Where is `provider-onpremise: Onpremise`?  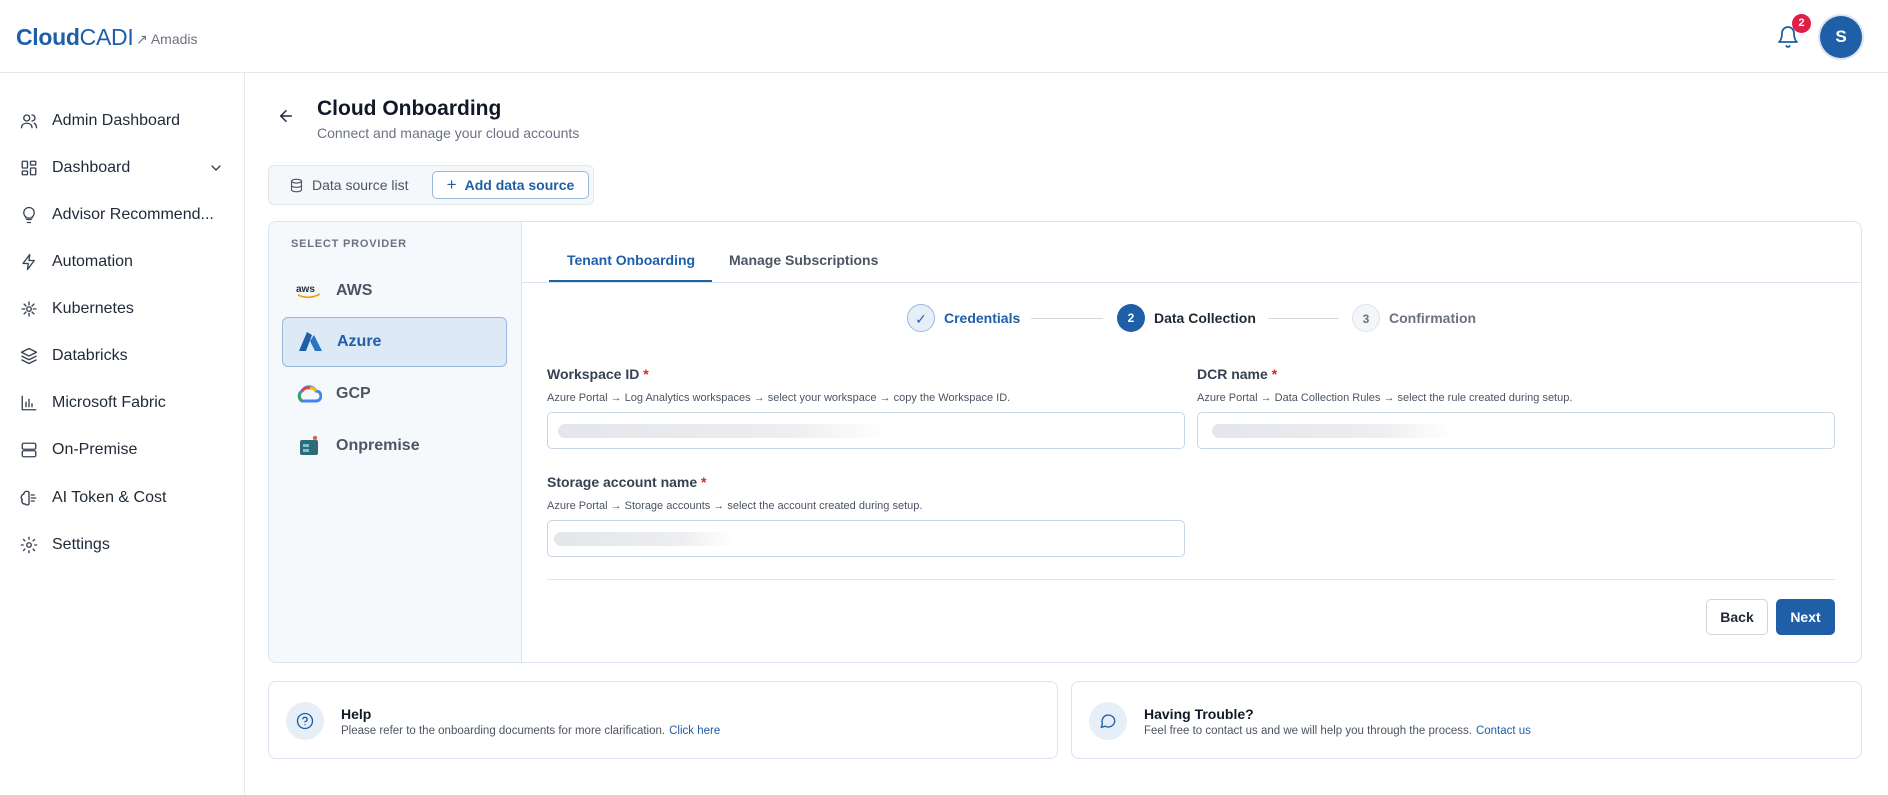 provider-onpremise: Onpremise is located at coordinates (394, 446).